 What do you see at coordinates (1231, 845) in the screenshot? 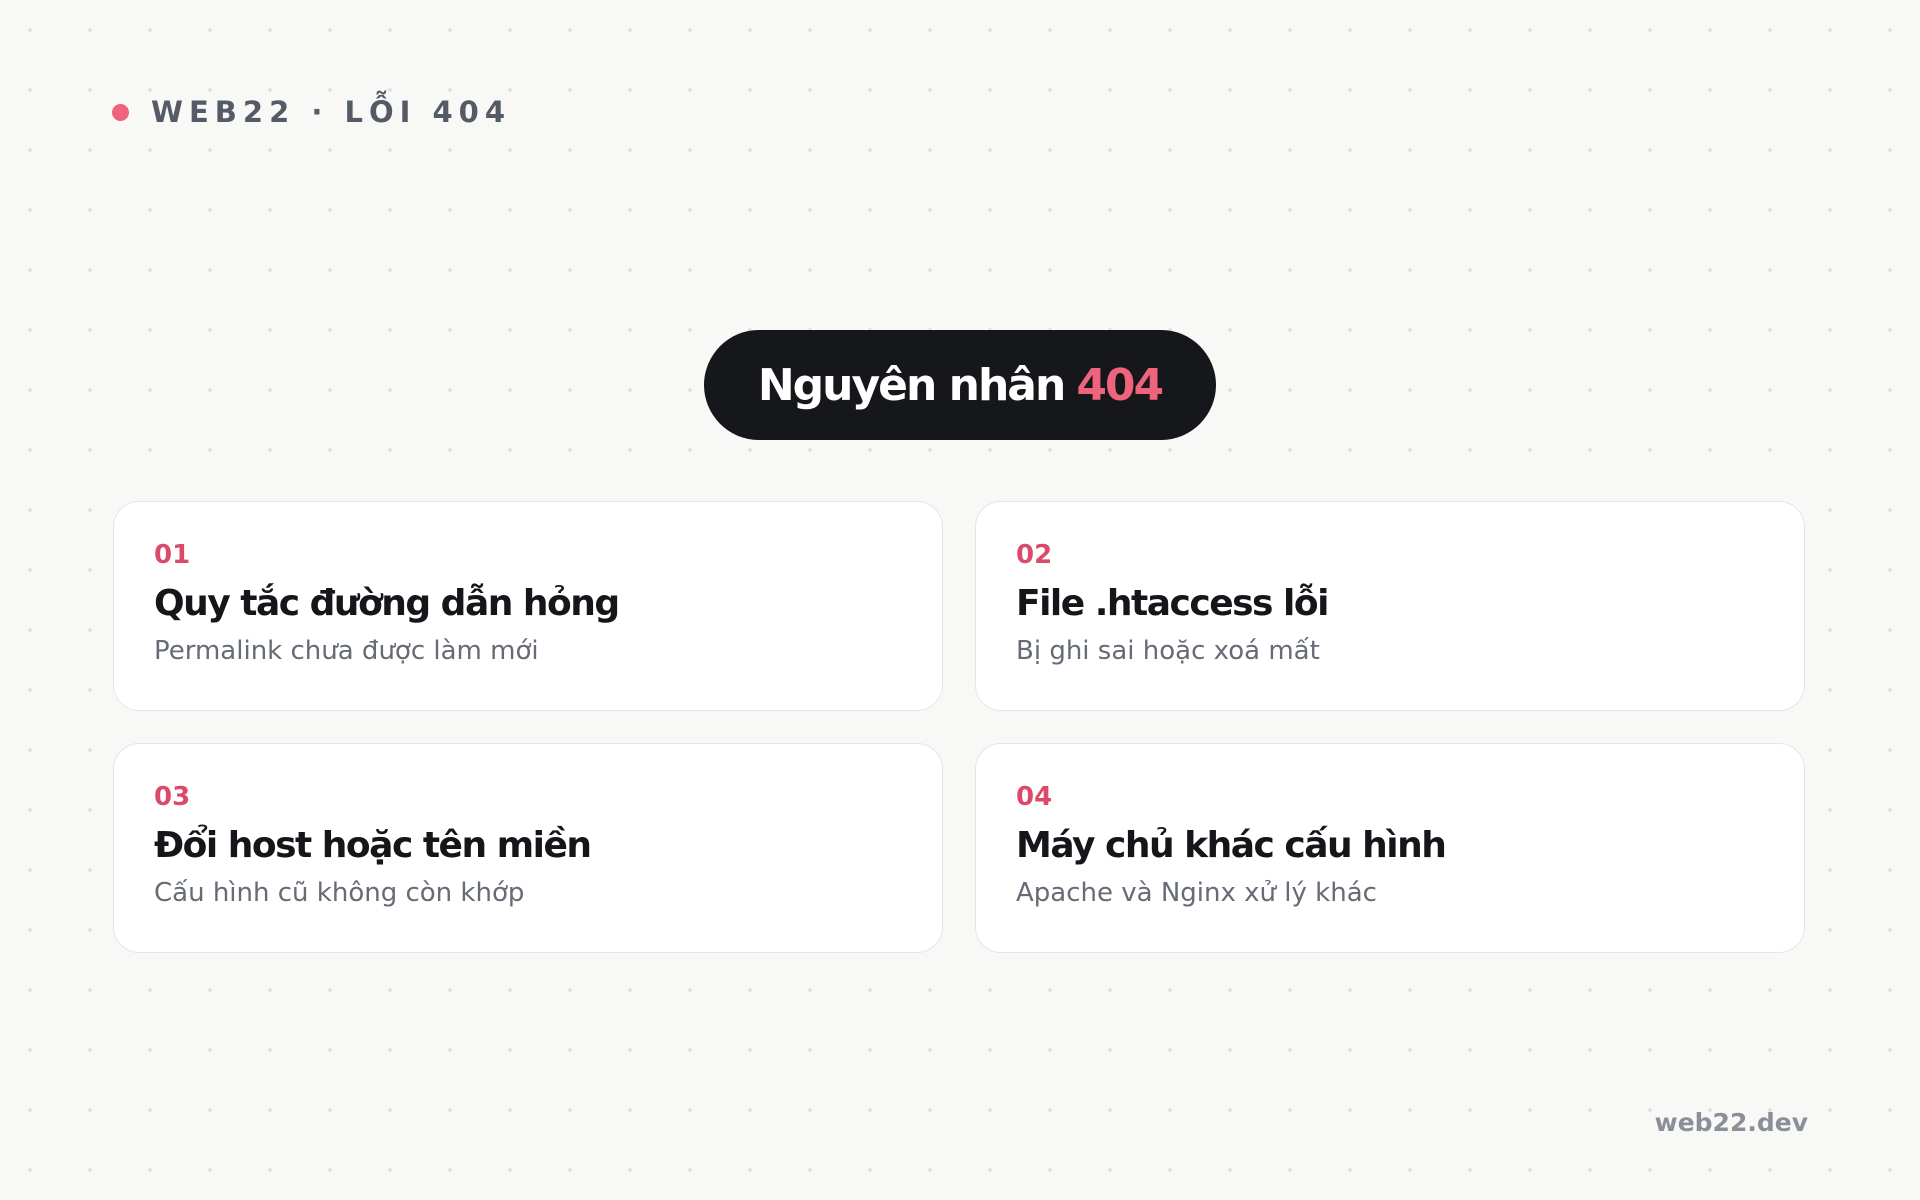
I see `cause-title: Máy chủ khác cấu hình` at bounding box center [1231, 845].